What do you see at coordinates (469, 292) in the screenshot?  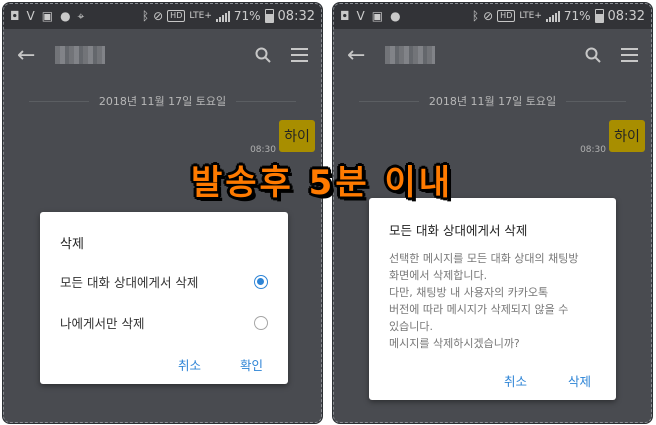 I see `message-line: 다만, 채팅방 내 사용자의 카카오톡` at bounding box center [469, 292].